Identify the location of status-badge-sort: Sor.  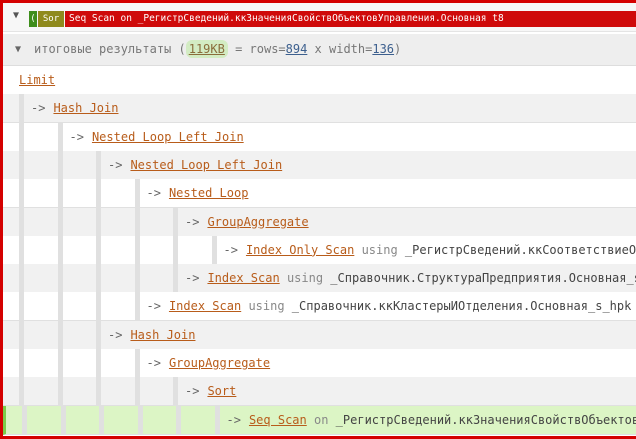
(51, 19).